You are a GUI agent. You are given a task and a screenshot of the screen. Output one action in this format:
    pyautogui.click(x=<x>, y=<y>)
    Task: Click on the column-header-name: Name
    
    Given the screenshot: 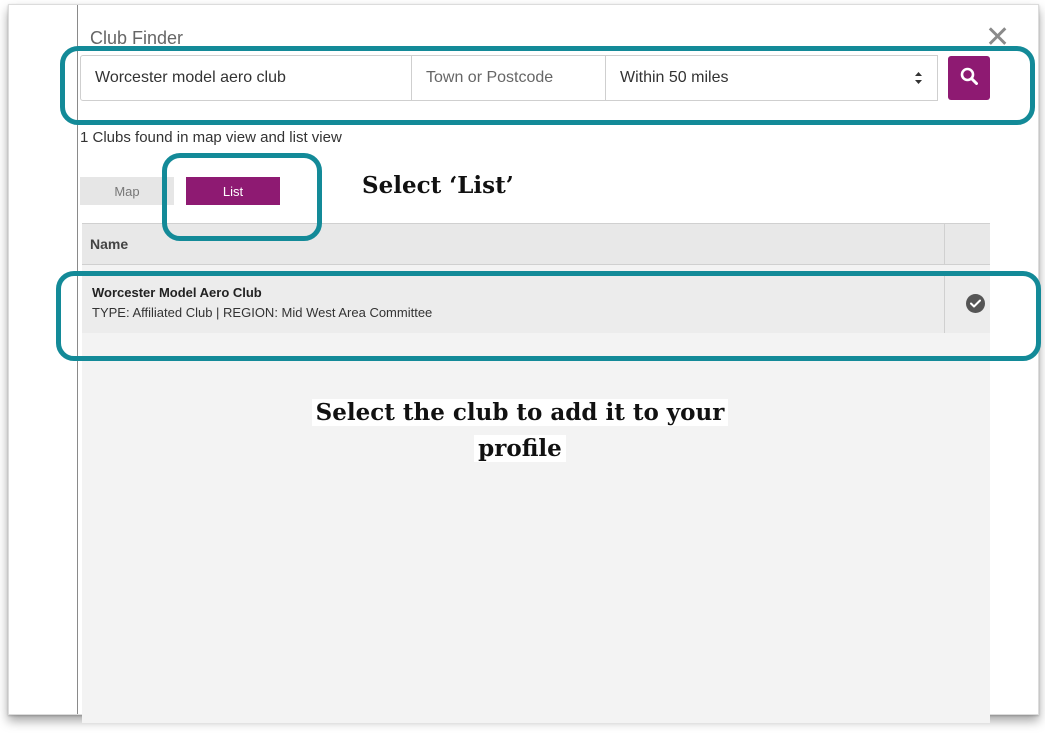 What is the action you would take?
    pyautogui.click(x=109, y=244)
    